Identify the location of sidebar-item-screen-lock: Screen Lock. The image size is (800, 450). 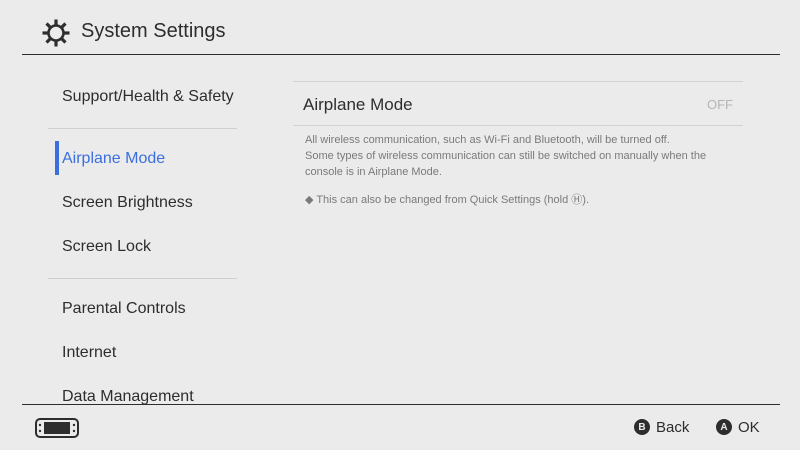
(106, 247).